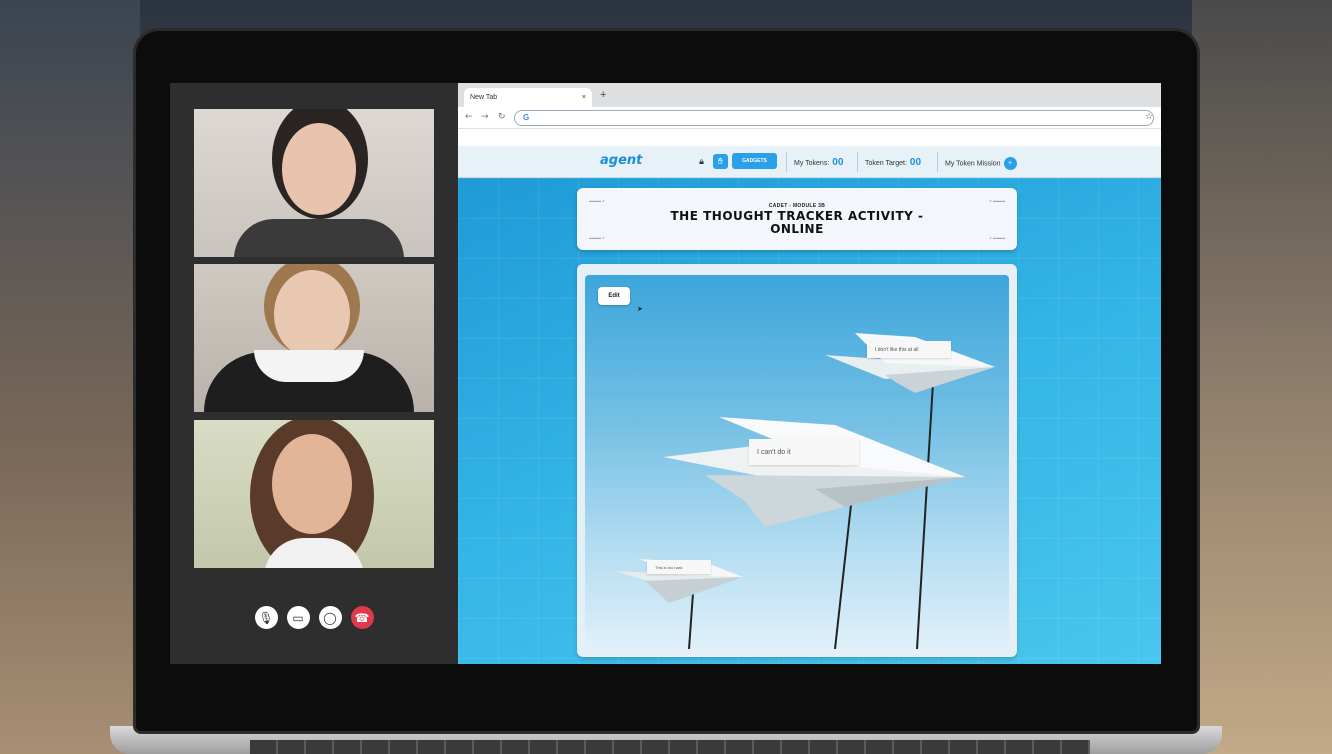  I want to click on hangup-button: ☎, so click(362, 617).